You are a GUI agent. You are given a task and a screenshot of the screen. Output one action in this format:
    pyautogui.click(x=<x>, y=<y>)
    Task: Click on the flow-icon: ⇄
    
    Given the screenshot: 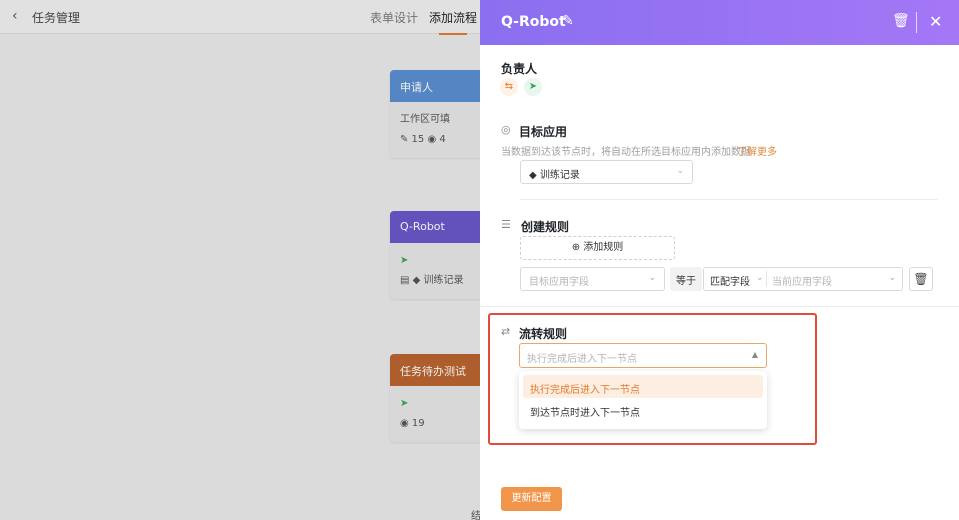 What is the action you would take?
    pyautogui.click(x=506, y=331)
    